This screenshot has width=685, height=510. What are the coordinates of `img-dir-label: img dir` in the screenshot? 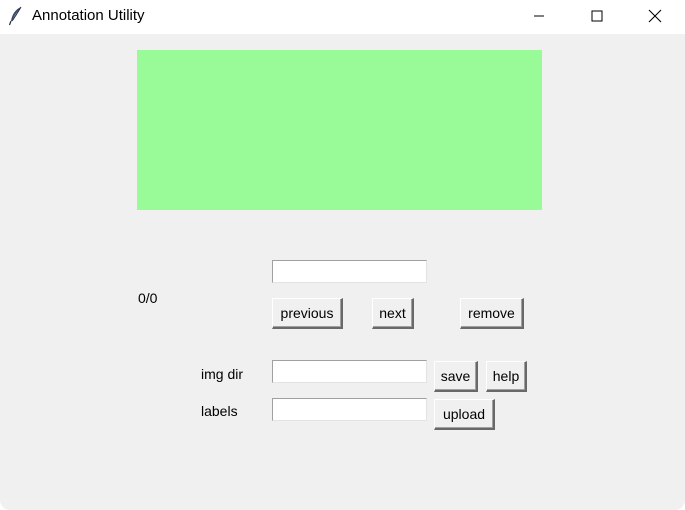 It's located at (222, 374).